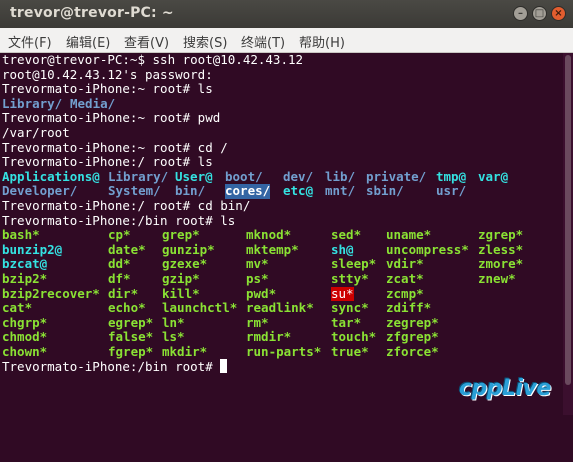  I want to click on ls-output-bin: bzip2* df* gzip* ps* stty* zcat* znew*, so click(259, 278).